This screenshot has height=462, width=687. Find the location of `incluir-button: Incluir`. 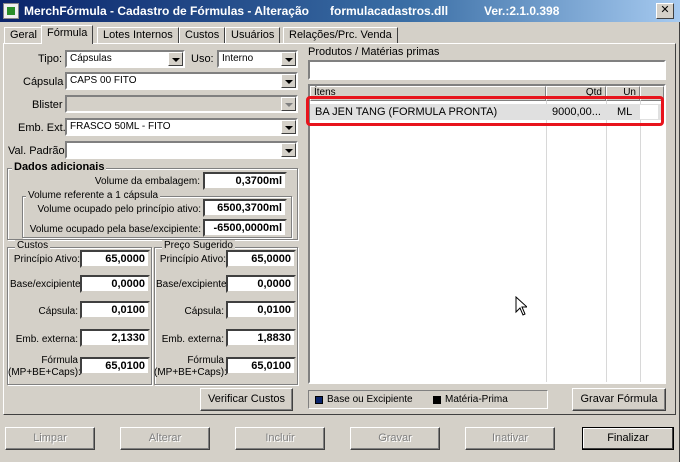

incluir-button: Incluir is located at coordinates (280, 438).